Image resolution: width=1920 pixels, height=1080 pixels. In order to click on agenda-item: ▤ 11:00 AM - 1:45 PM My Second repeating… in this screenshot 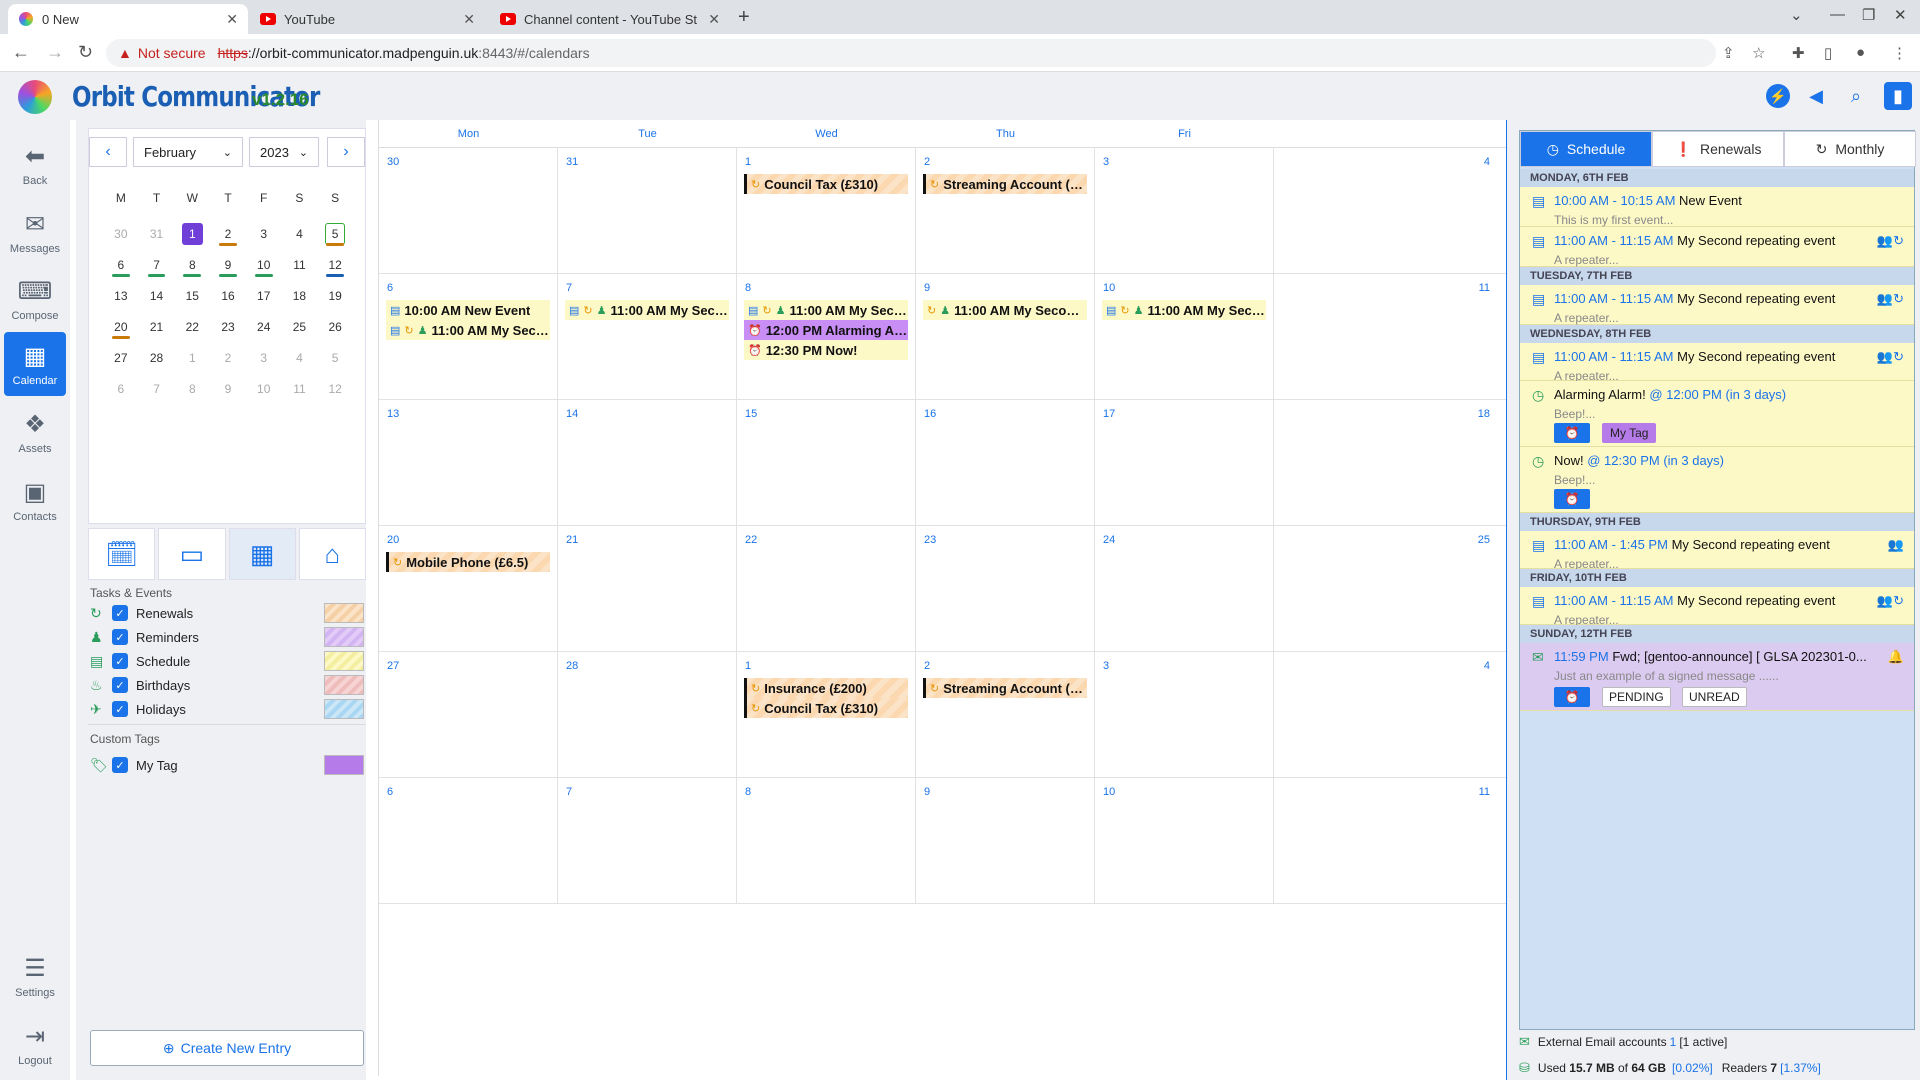, I will do `click(1717, 551)`.